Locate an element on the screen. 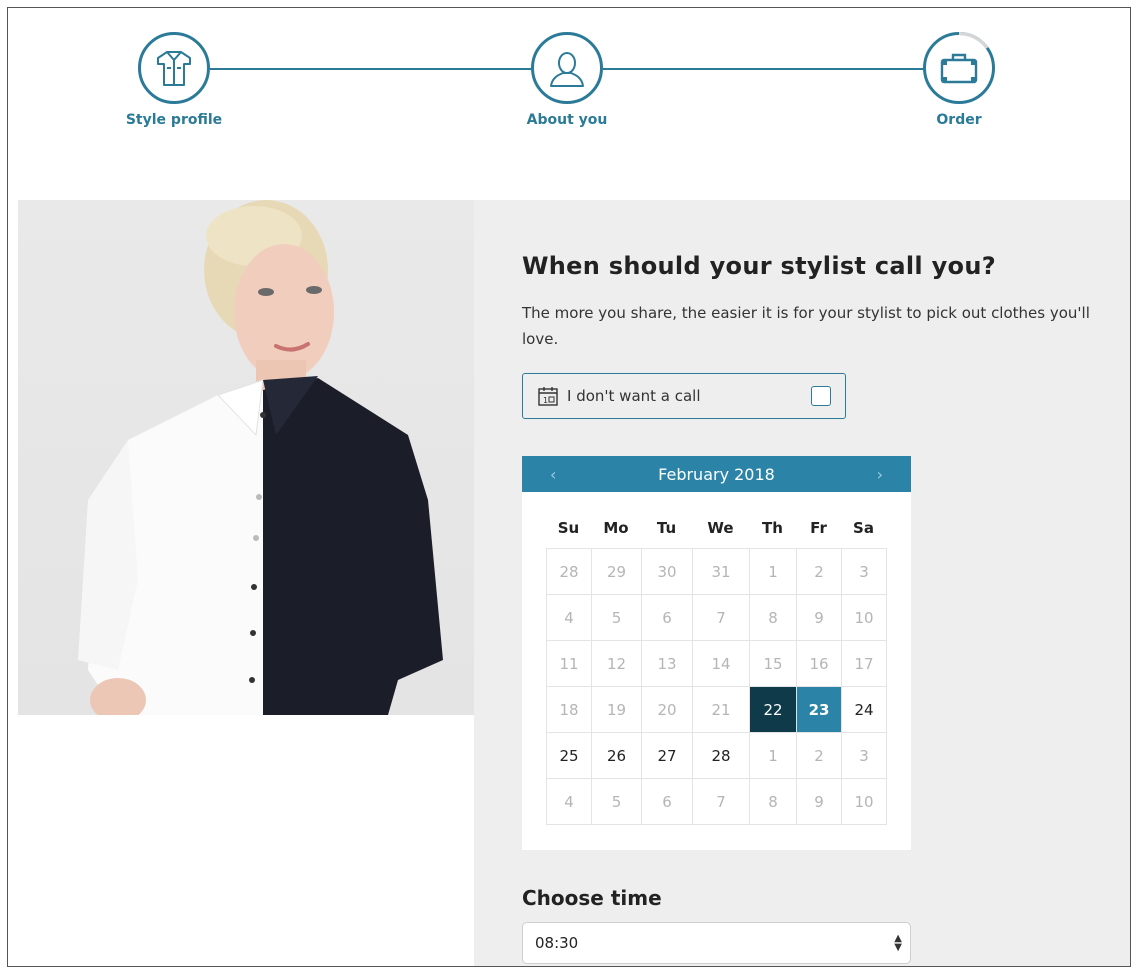 Image resolution: width=1138 pixels, height=971 pixels. calendar-day-today: 22 is located at coordinates (773, 710).